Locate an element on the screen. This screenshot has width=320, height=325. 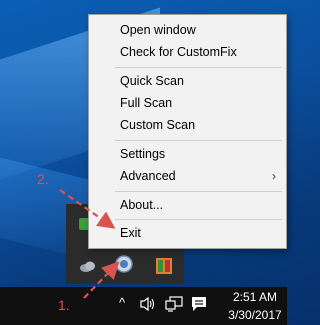
step1-arrow is located at coordinates (101, 280).